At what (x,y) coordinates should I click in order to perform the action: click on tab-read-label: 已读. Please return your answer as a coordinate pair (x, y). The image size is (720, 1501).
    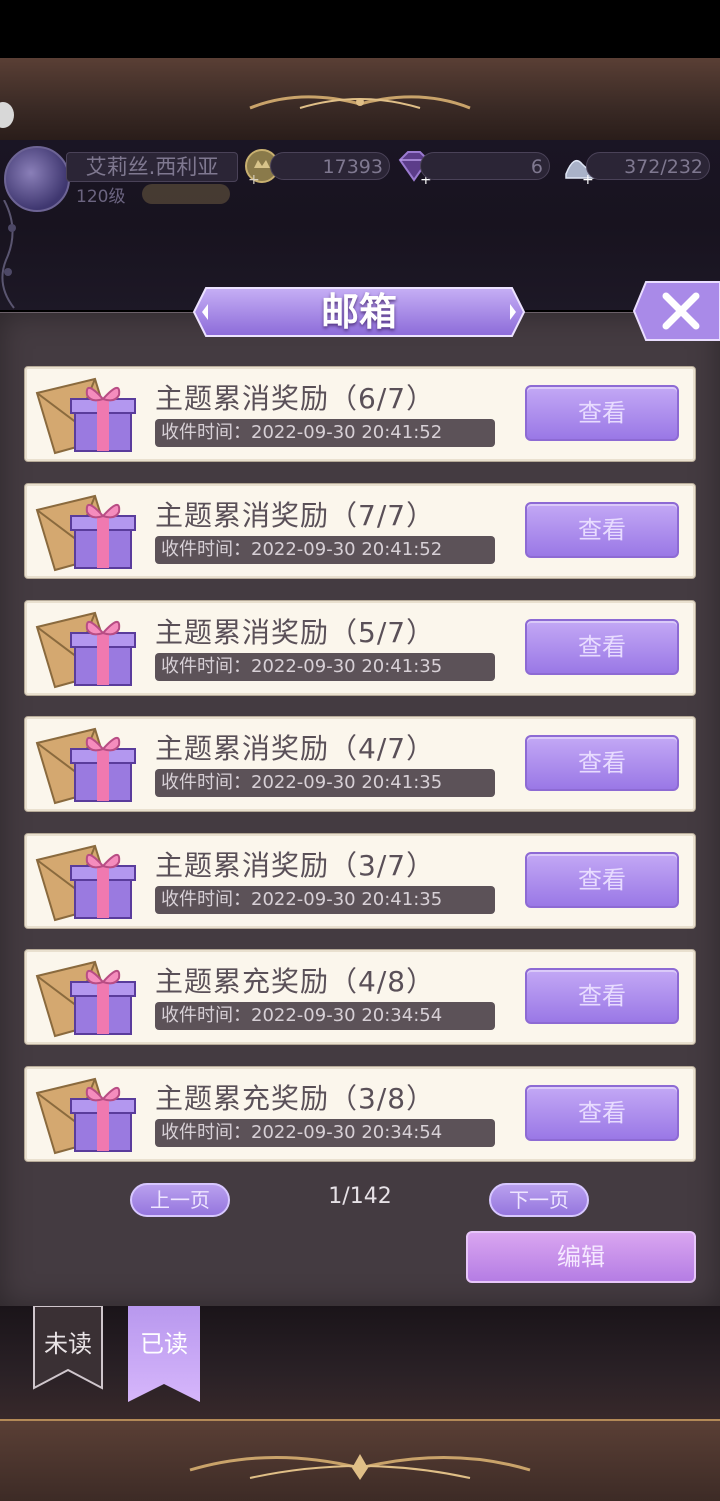
    Looking at the image, I should click on (164, 1344).